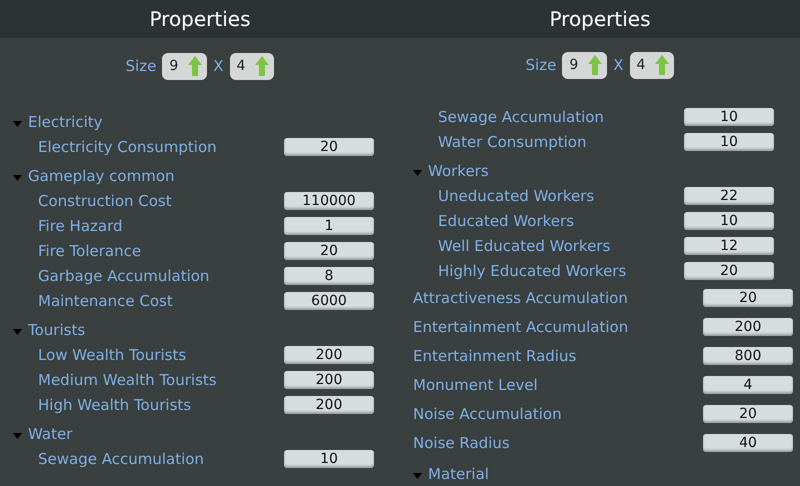  I want to click on property-label: Monument Level, so click(475, 385).